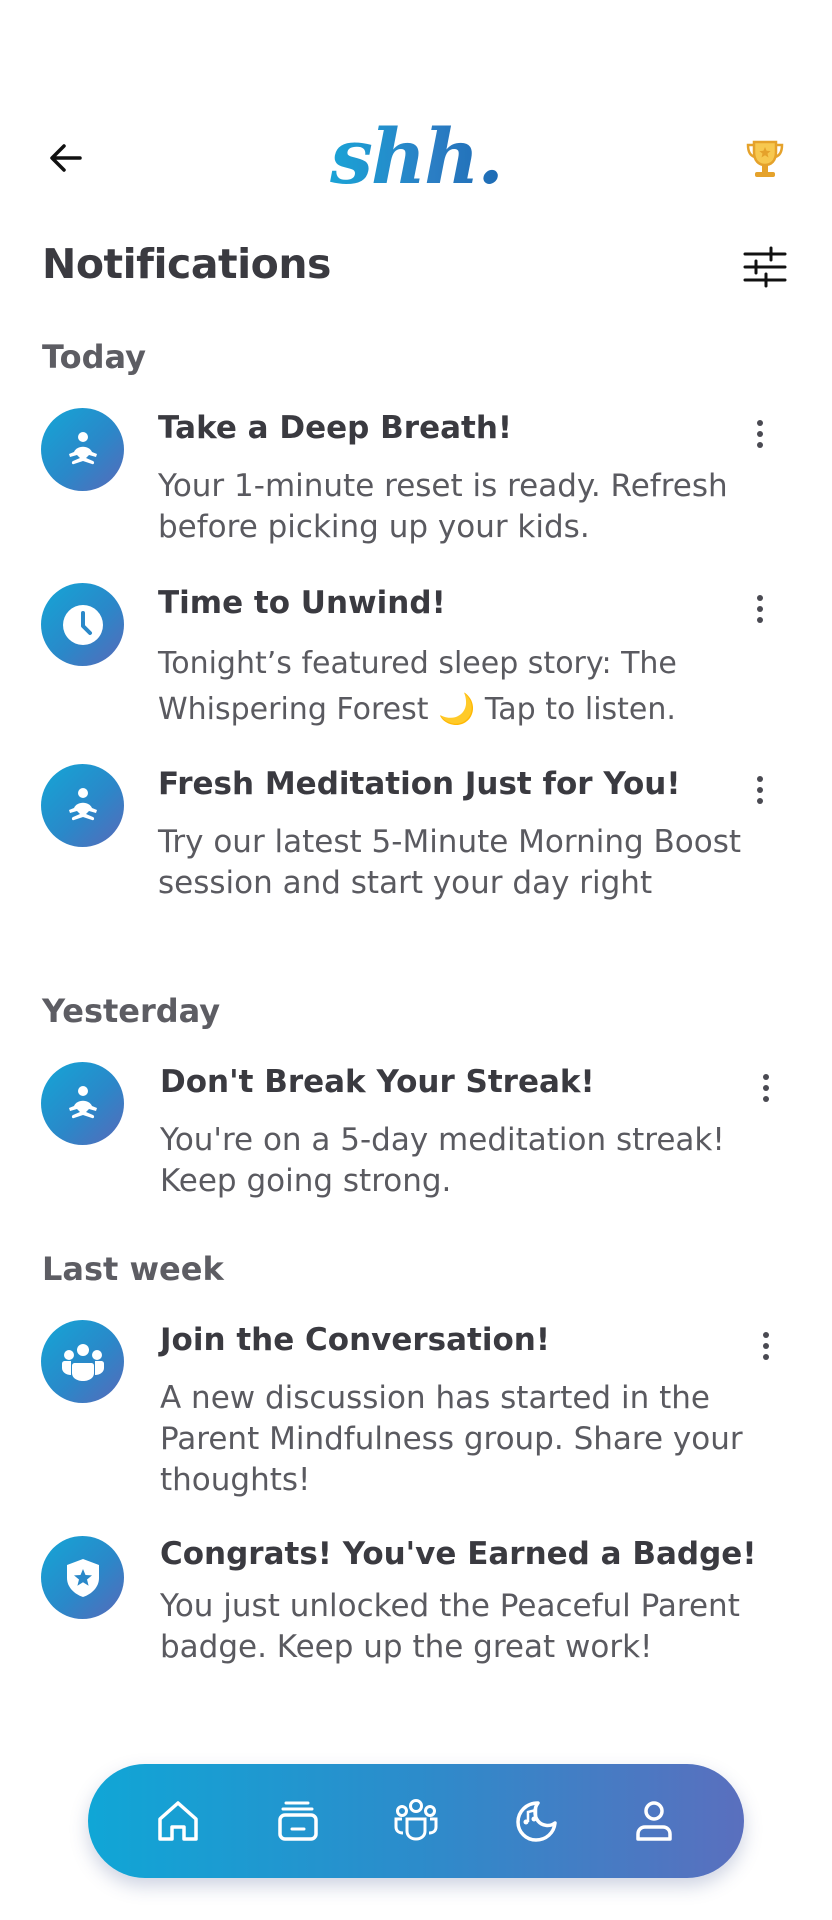 The width and height of the screenshot is (832, 1920). I want to click on nav-sleep, so click(536, 1821).